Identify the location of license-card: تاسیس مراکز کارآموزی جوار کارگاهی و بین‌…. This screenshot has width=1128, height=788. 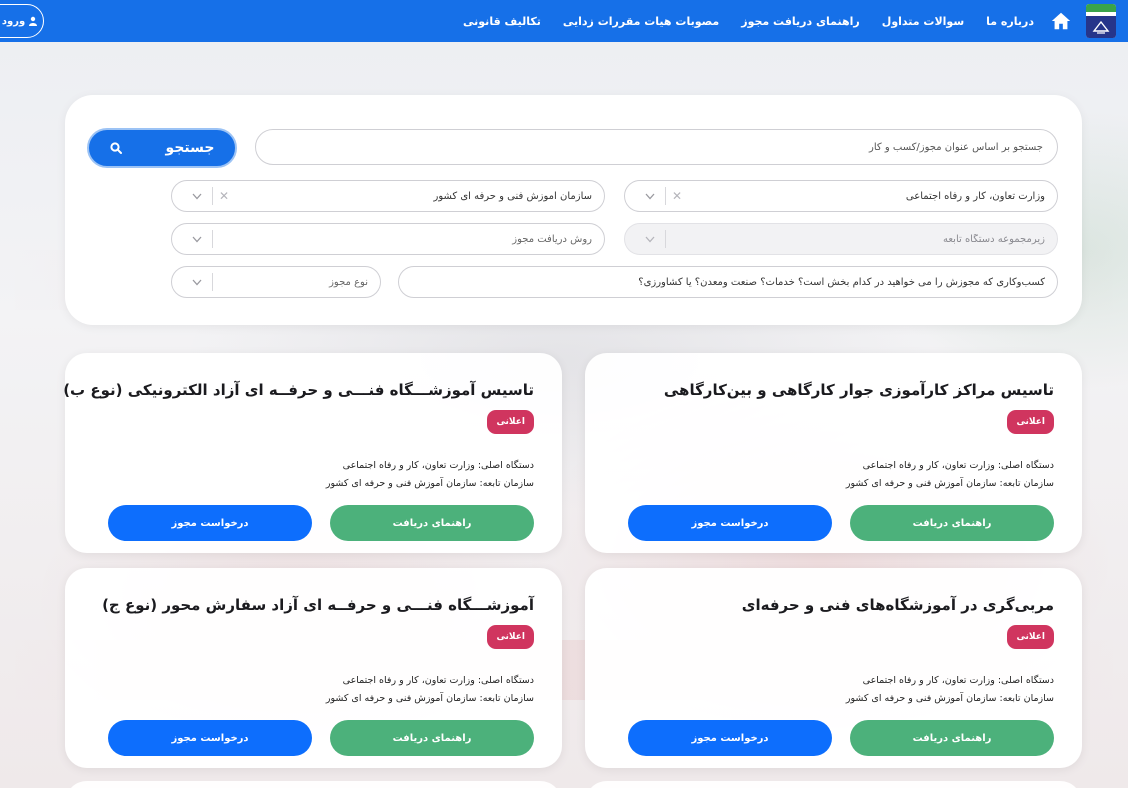
(833, 453).